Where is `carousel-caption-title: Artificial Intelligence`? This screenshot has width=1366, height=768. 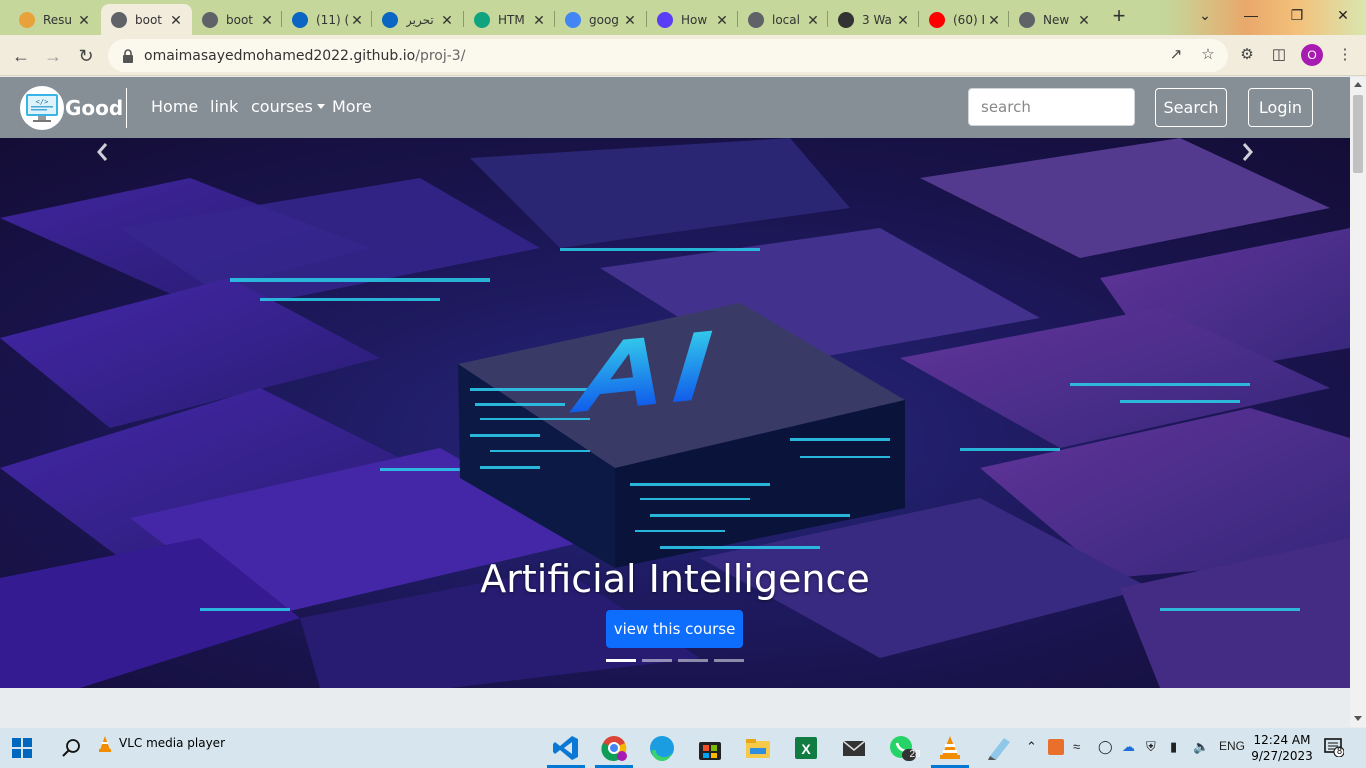
carousel-caption-title: Artificial Intelligence is located at coordinates (675, 579).